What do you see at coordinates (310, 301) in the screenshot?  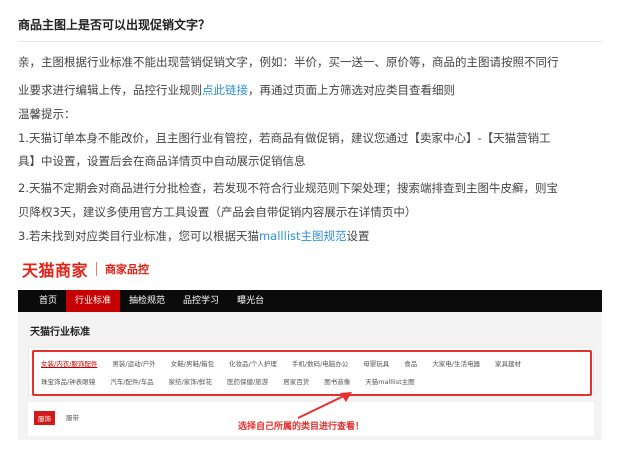 I see `top-nav: 首页 行业标准 抽检规范 品控学习 曝光台` at bounding box center [310, 301].